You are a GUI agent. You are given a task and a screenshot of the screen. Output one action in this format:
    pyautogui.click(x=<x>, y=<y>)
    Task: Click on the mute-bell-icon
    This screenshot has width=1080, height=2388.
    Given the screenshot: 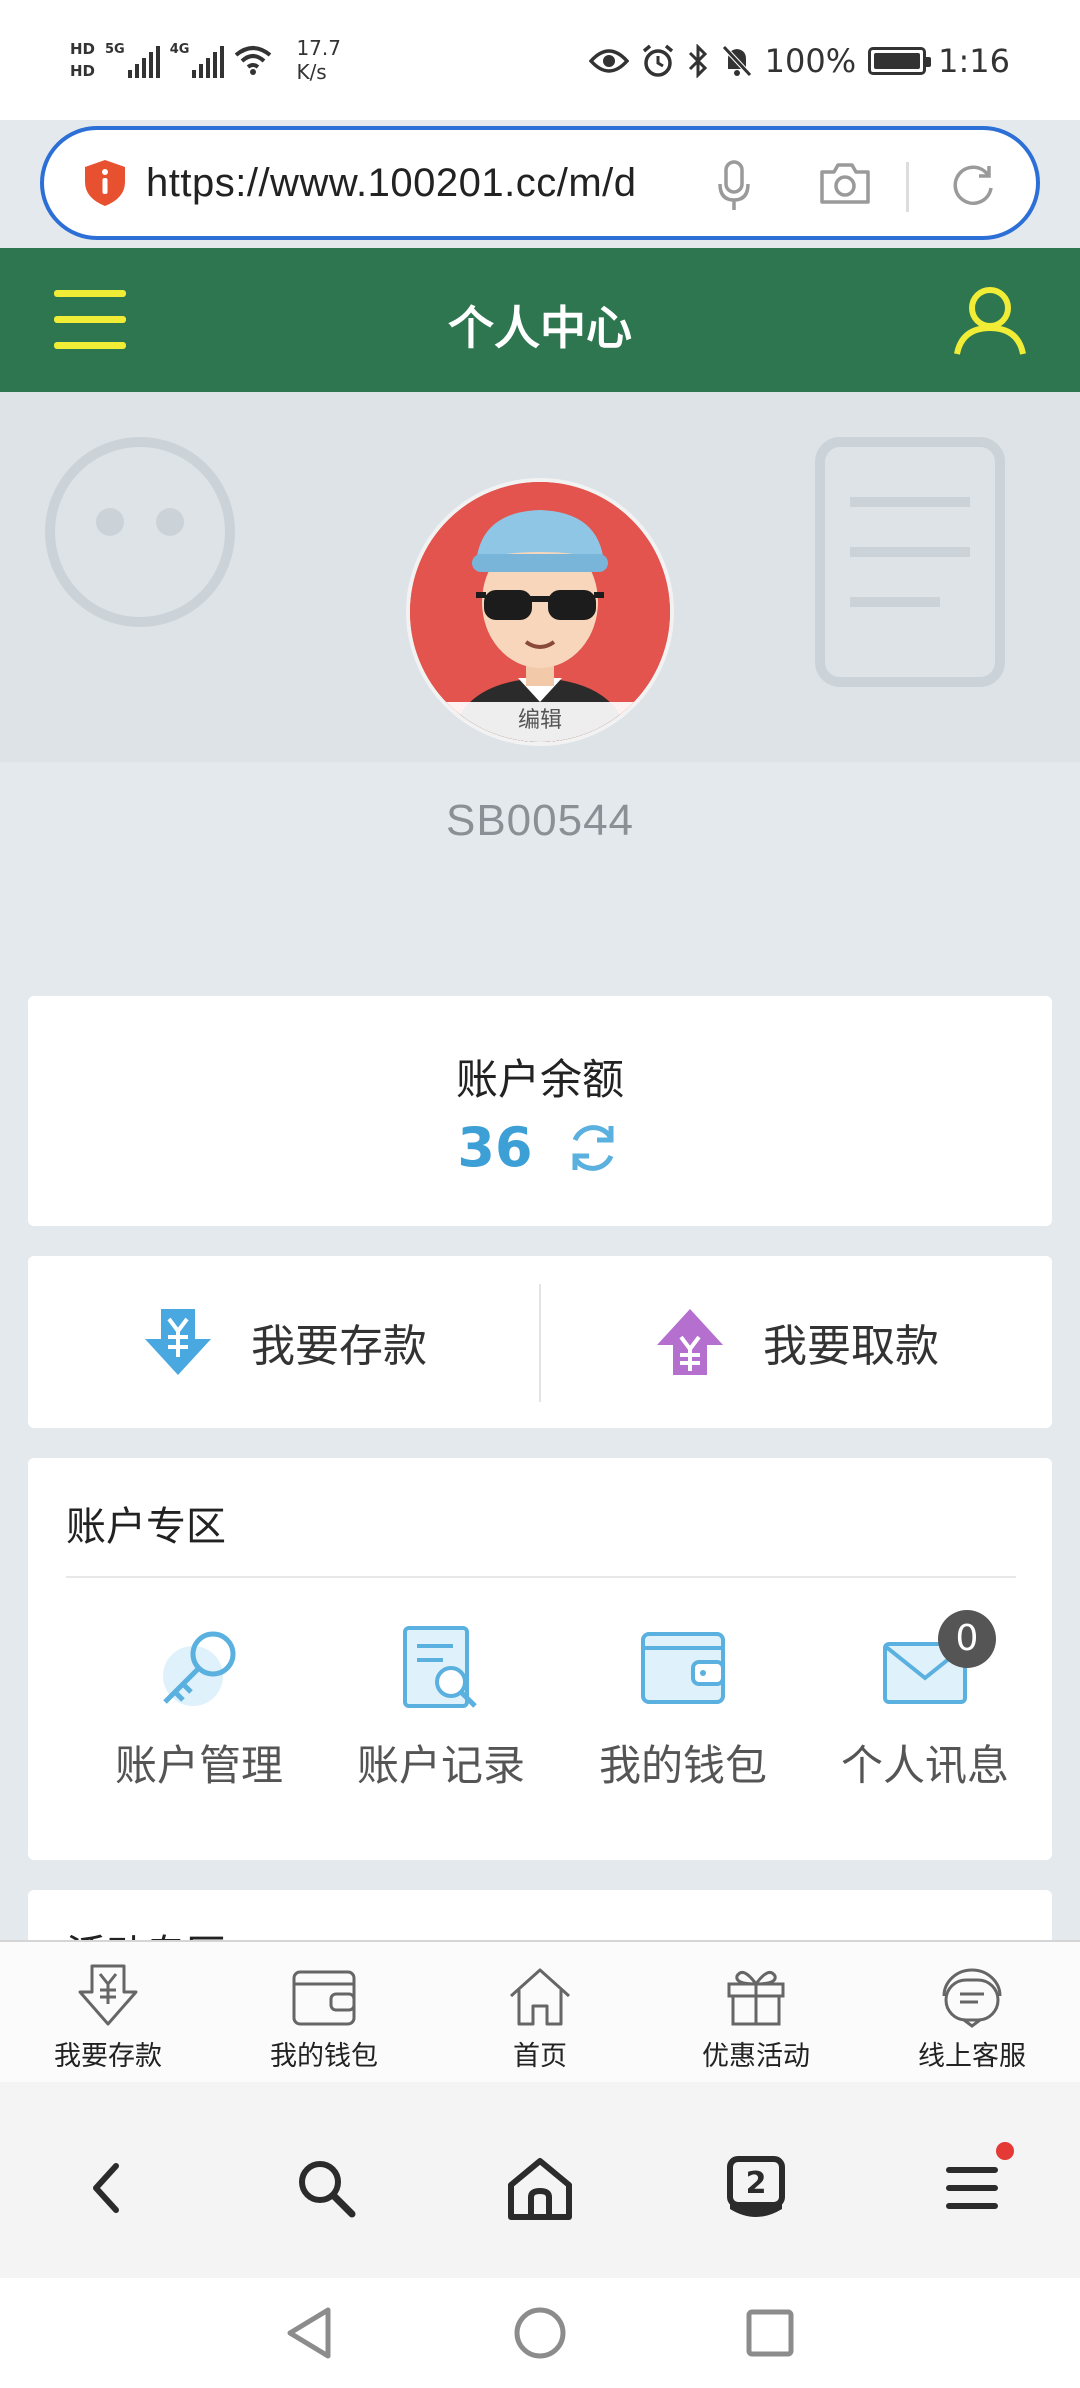 What is the action you would take?
    pyautogui.click(x=736, y=61)
    